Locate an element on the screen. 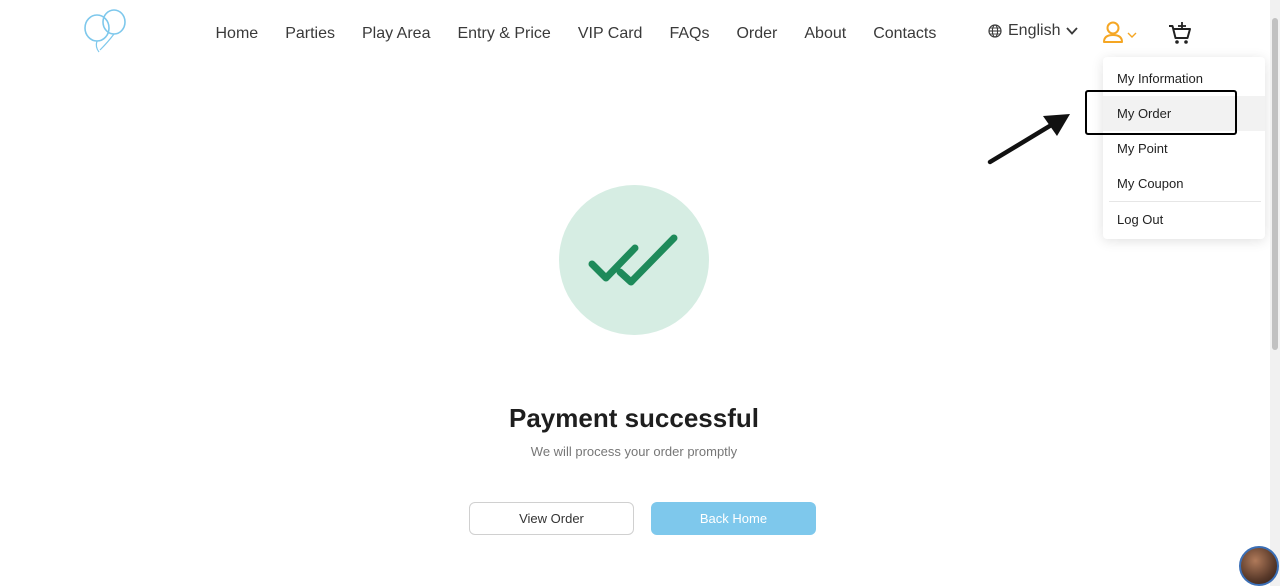  user-menu-button is located at coordinates (1119, 34).